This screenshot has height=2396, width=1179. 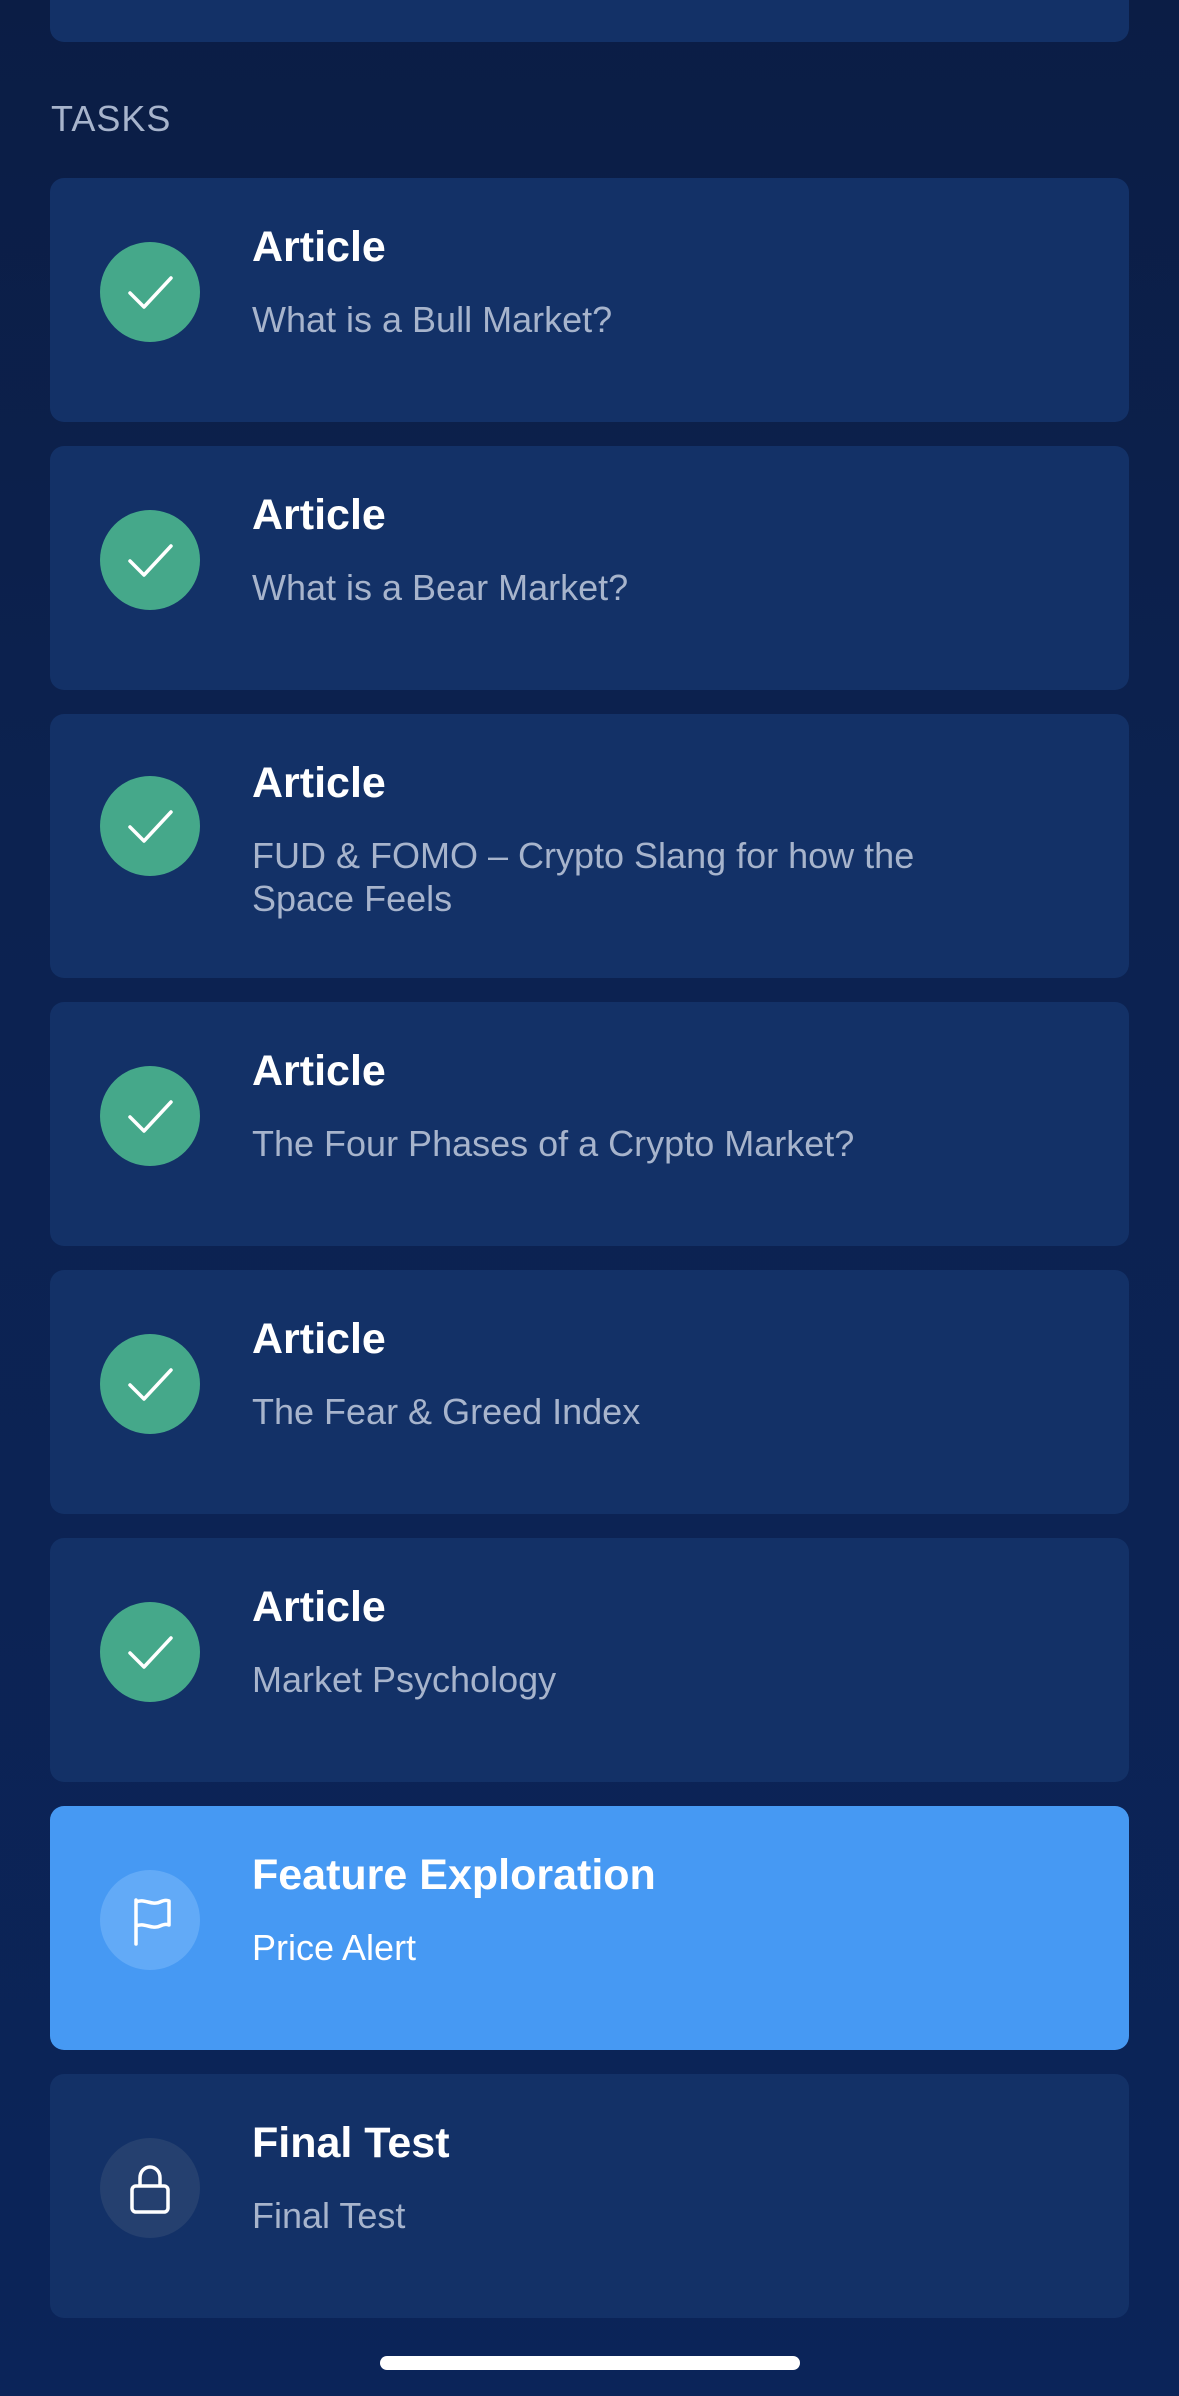 I want to click on task-card-market-psychology: Article Market Psychology, so click(x=589, y=1660).